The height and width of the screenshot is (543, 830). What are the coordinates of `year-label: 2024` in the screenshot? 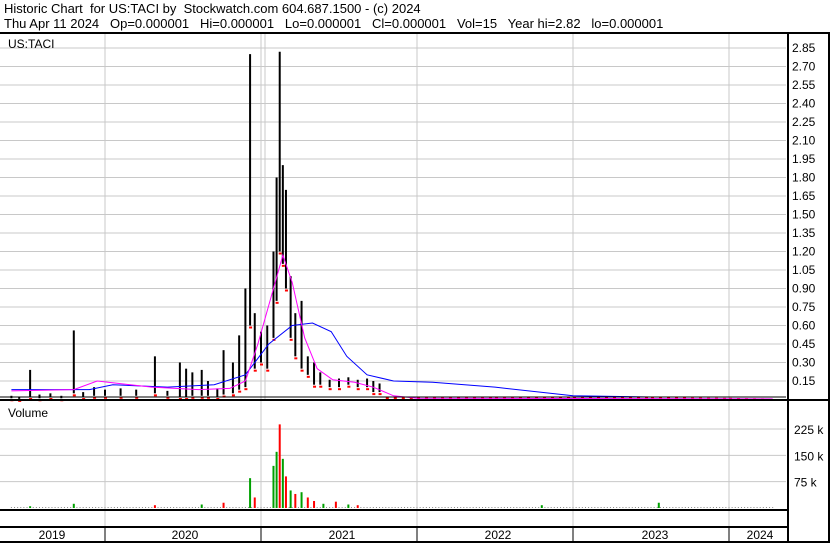 It's located at (760, 535).